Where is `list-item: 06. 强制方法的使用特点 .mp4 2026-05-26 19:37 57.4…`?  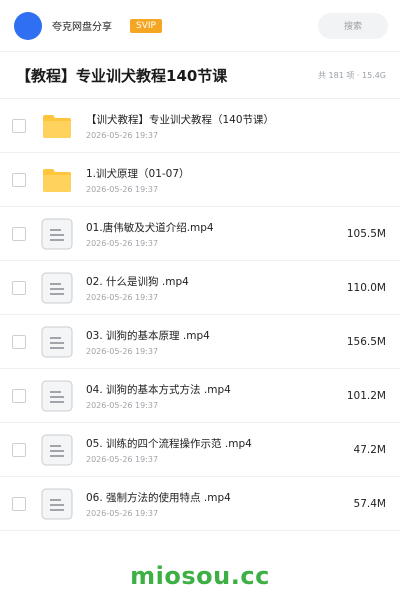
list-item: 06. 强制方法的使用特点 .mp4 2026-05-26 19:37 57.4… is located at coordinates (200, 504).